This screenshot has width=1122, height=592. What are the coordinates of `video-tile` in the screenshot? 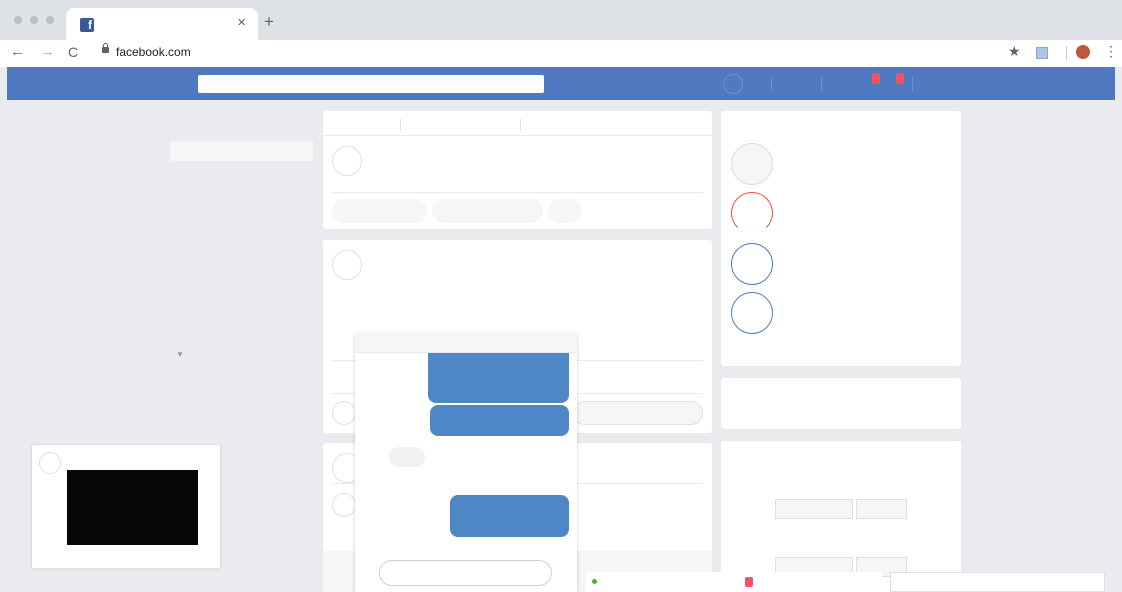 It's located at (126, 506).